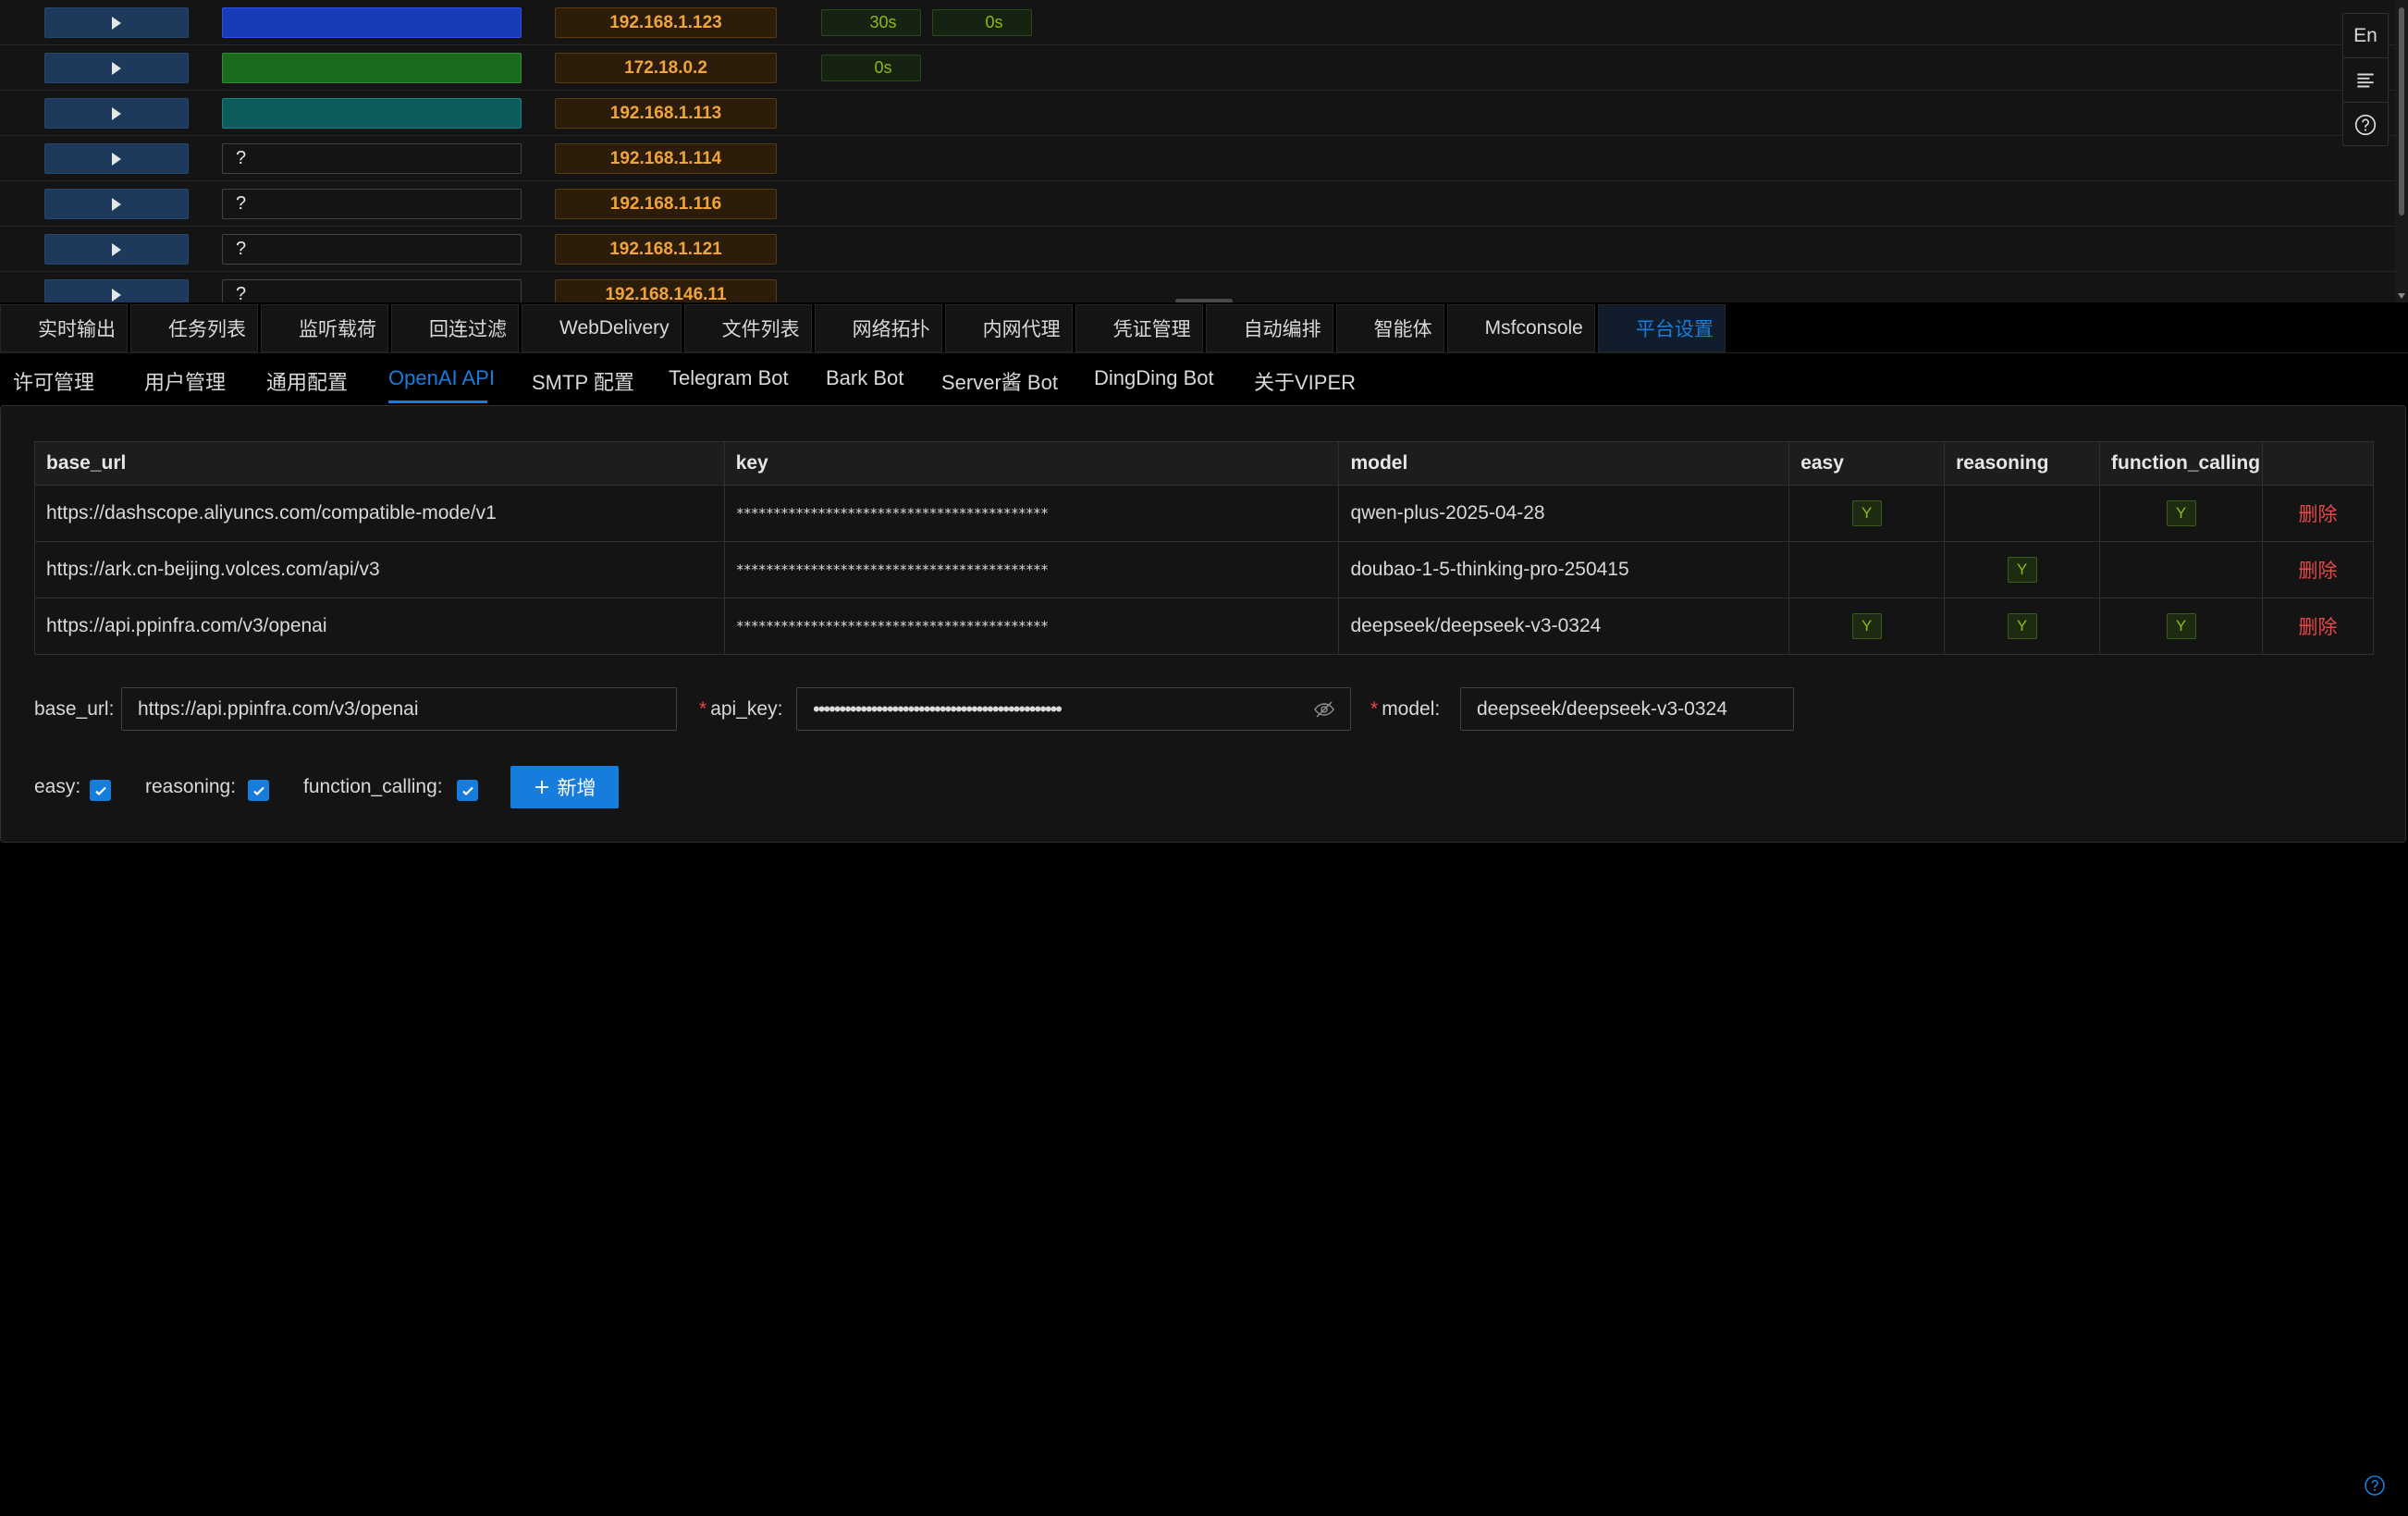 The width and height of the screenshot is (2408, 1516). I want to click on main-tab-folder: 文件列表, so click(747, 328).